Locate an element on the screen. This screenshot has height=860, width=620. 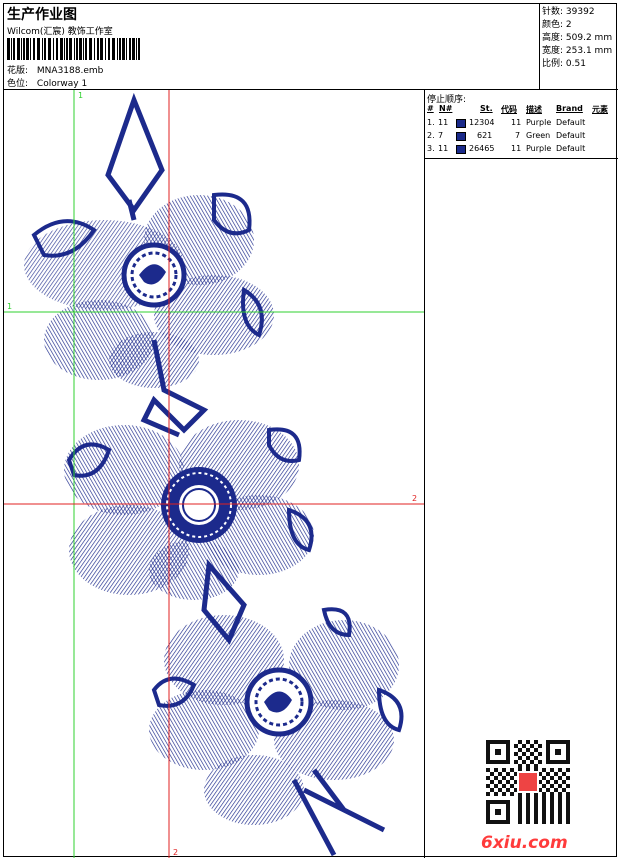
stat-scale: 比例: 0.51 is located at coordinates (564, 64).